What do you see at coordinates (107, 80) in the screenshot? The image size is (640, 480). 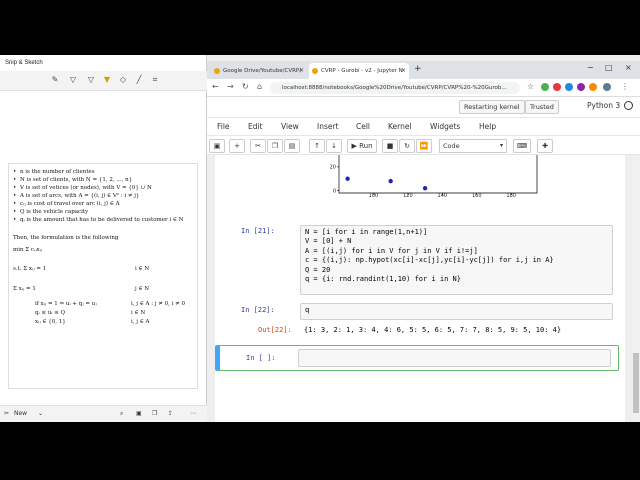 I see `highlighter-icon: ▼` at bounding box center [107, 80].